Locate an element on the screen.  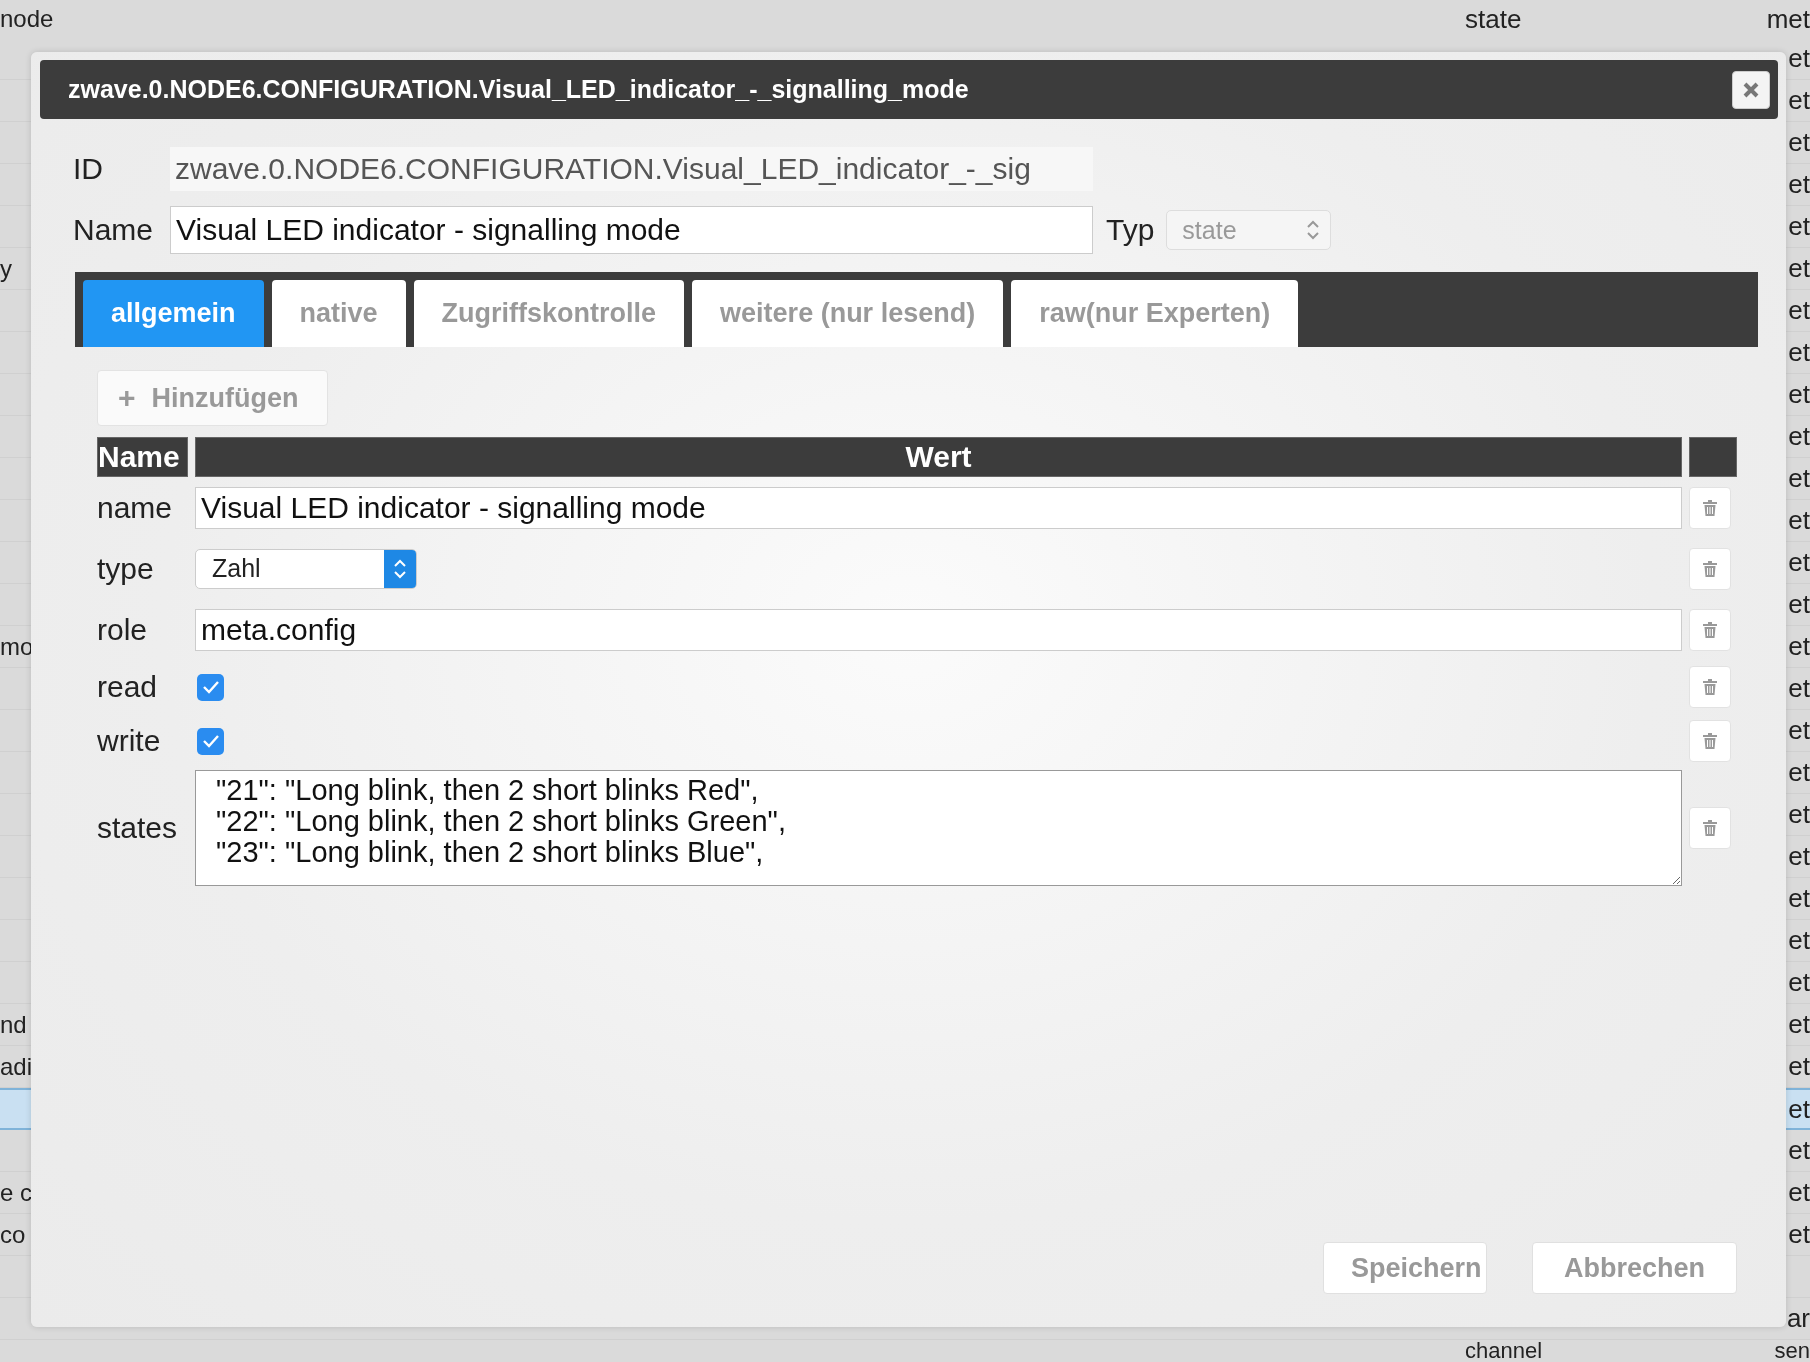
close-button is located at coordinates (1751, 89).